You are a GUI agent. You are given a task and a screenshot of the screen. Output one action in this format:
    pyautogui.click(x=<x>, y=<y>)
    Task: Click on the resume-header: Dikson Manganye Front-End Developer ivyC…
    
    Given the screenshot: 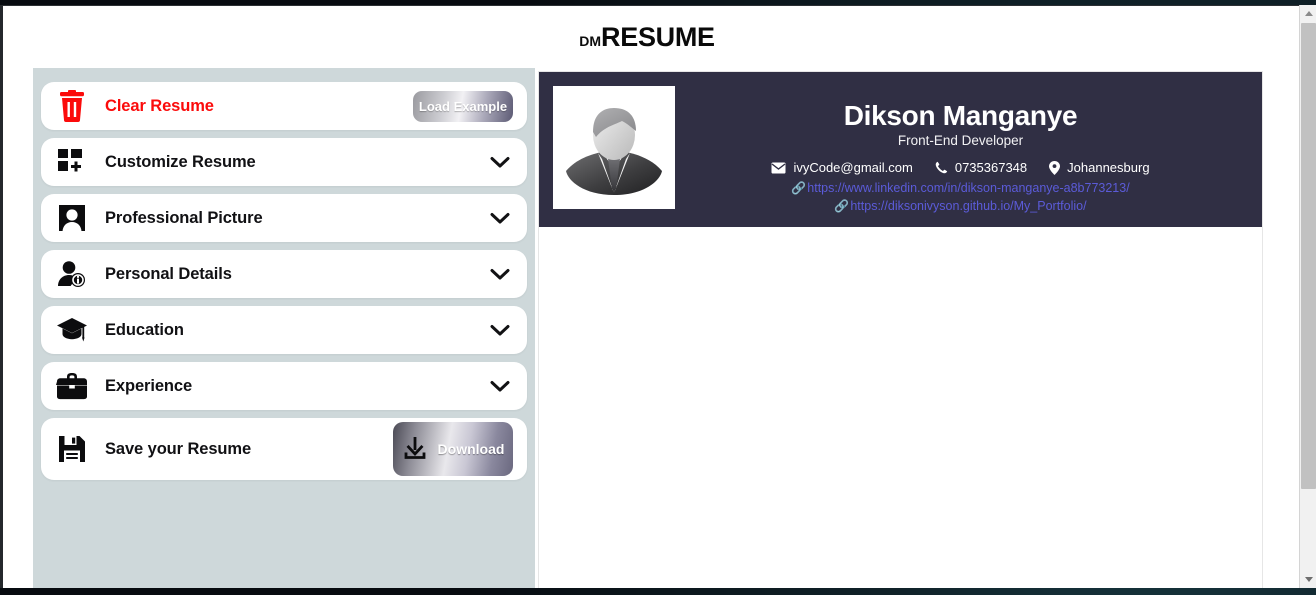 What is the action you would take?
    pyautogui.click(x=900, y=149)
    